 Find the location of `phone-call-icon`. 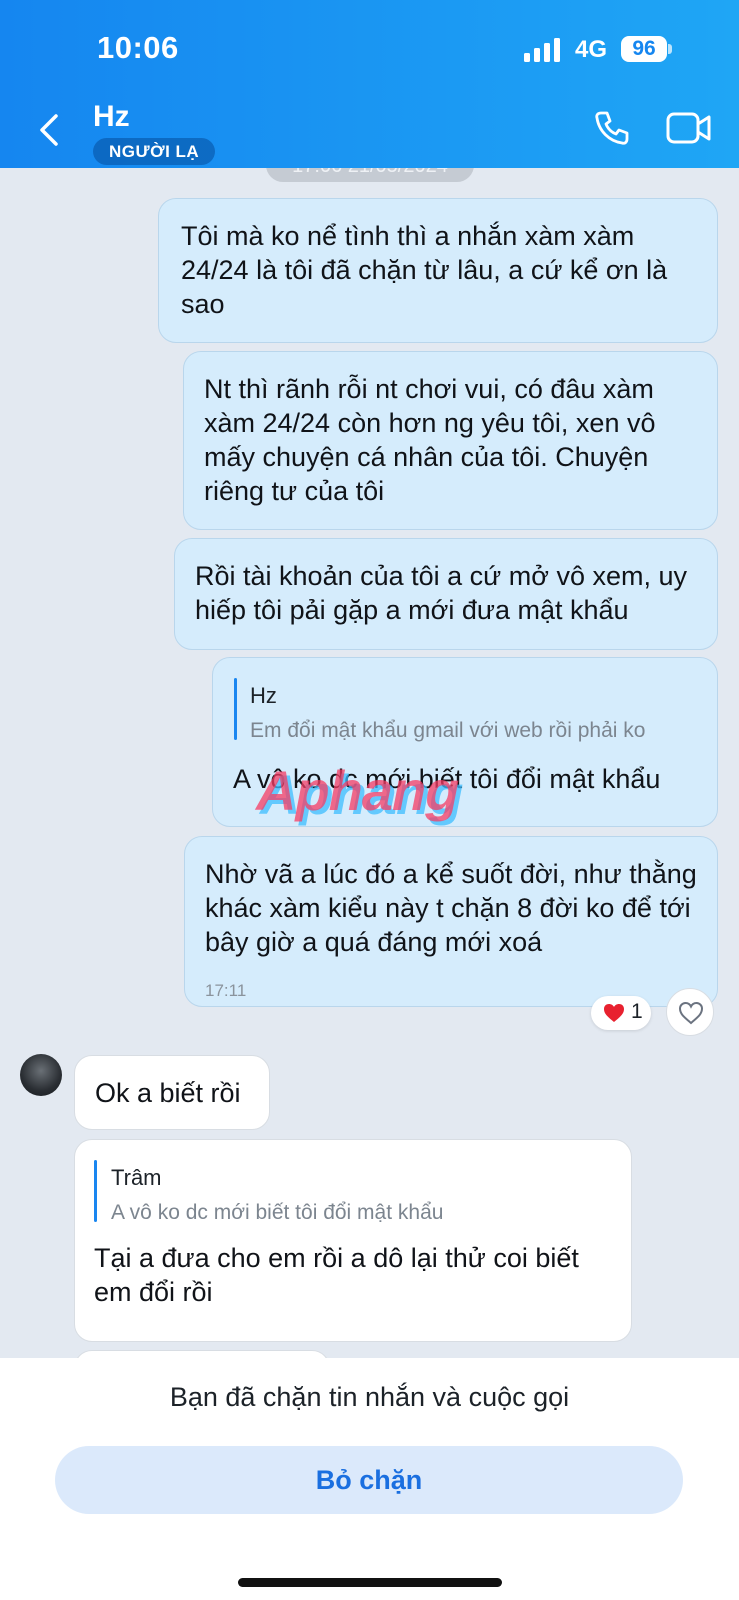

phone-call-icon is located at coordinates (612, 128).